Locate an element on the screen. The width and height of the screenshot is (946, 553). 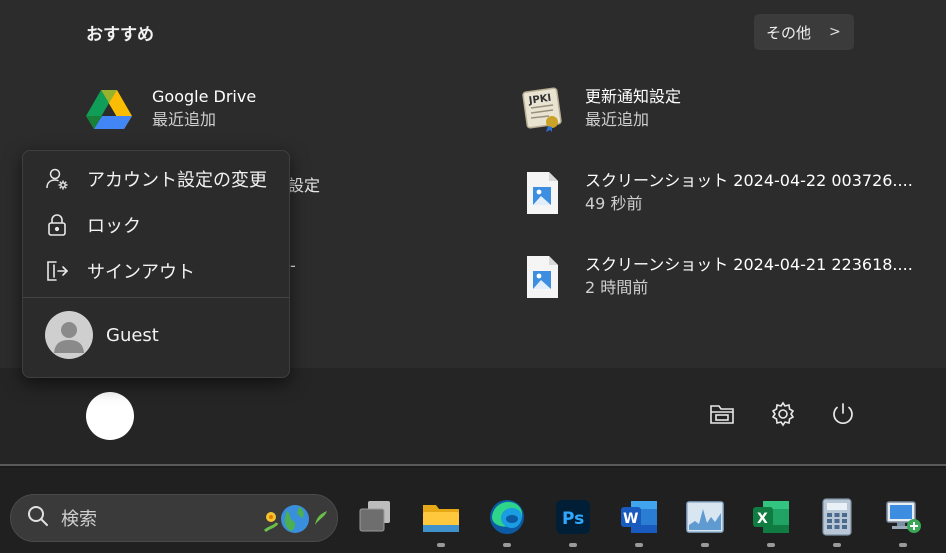
photoshop-icon: Ps is located at coordinates (573, 517).